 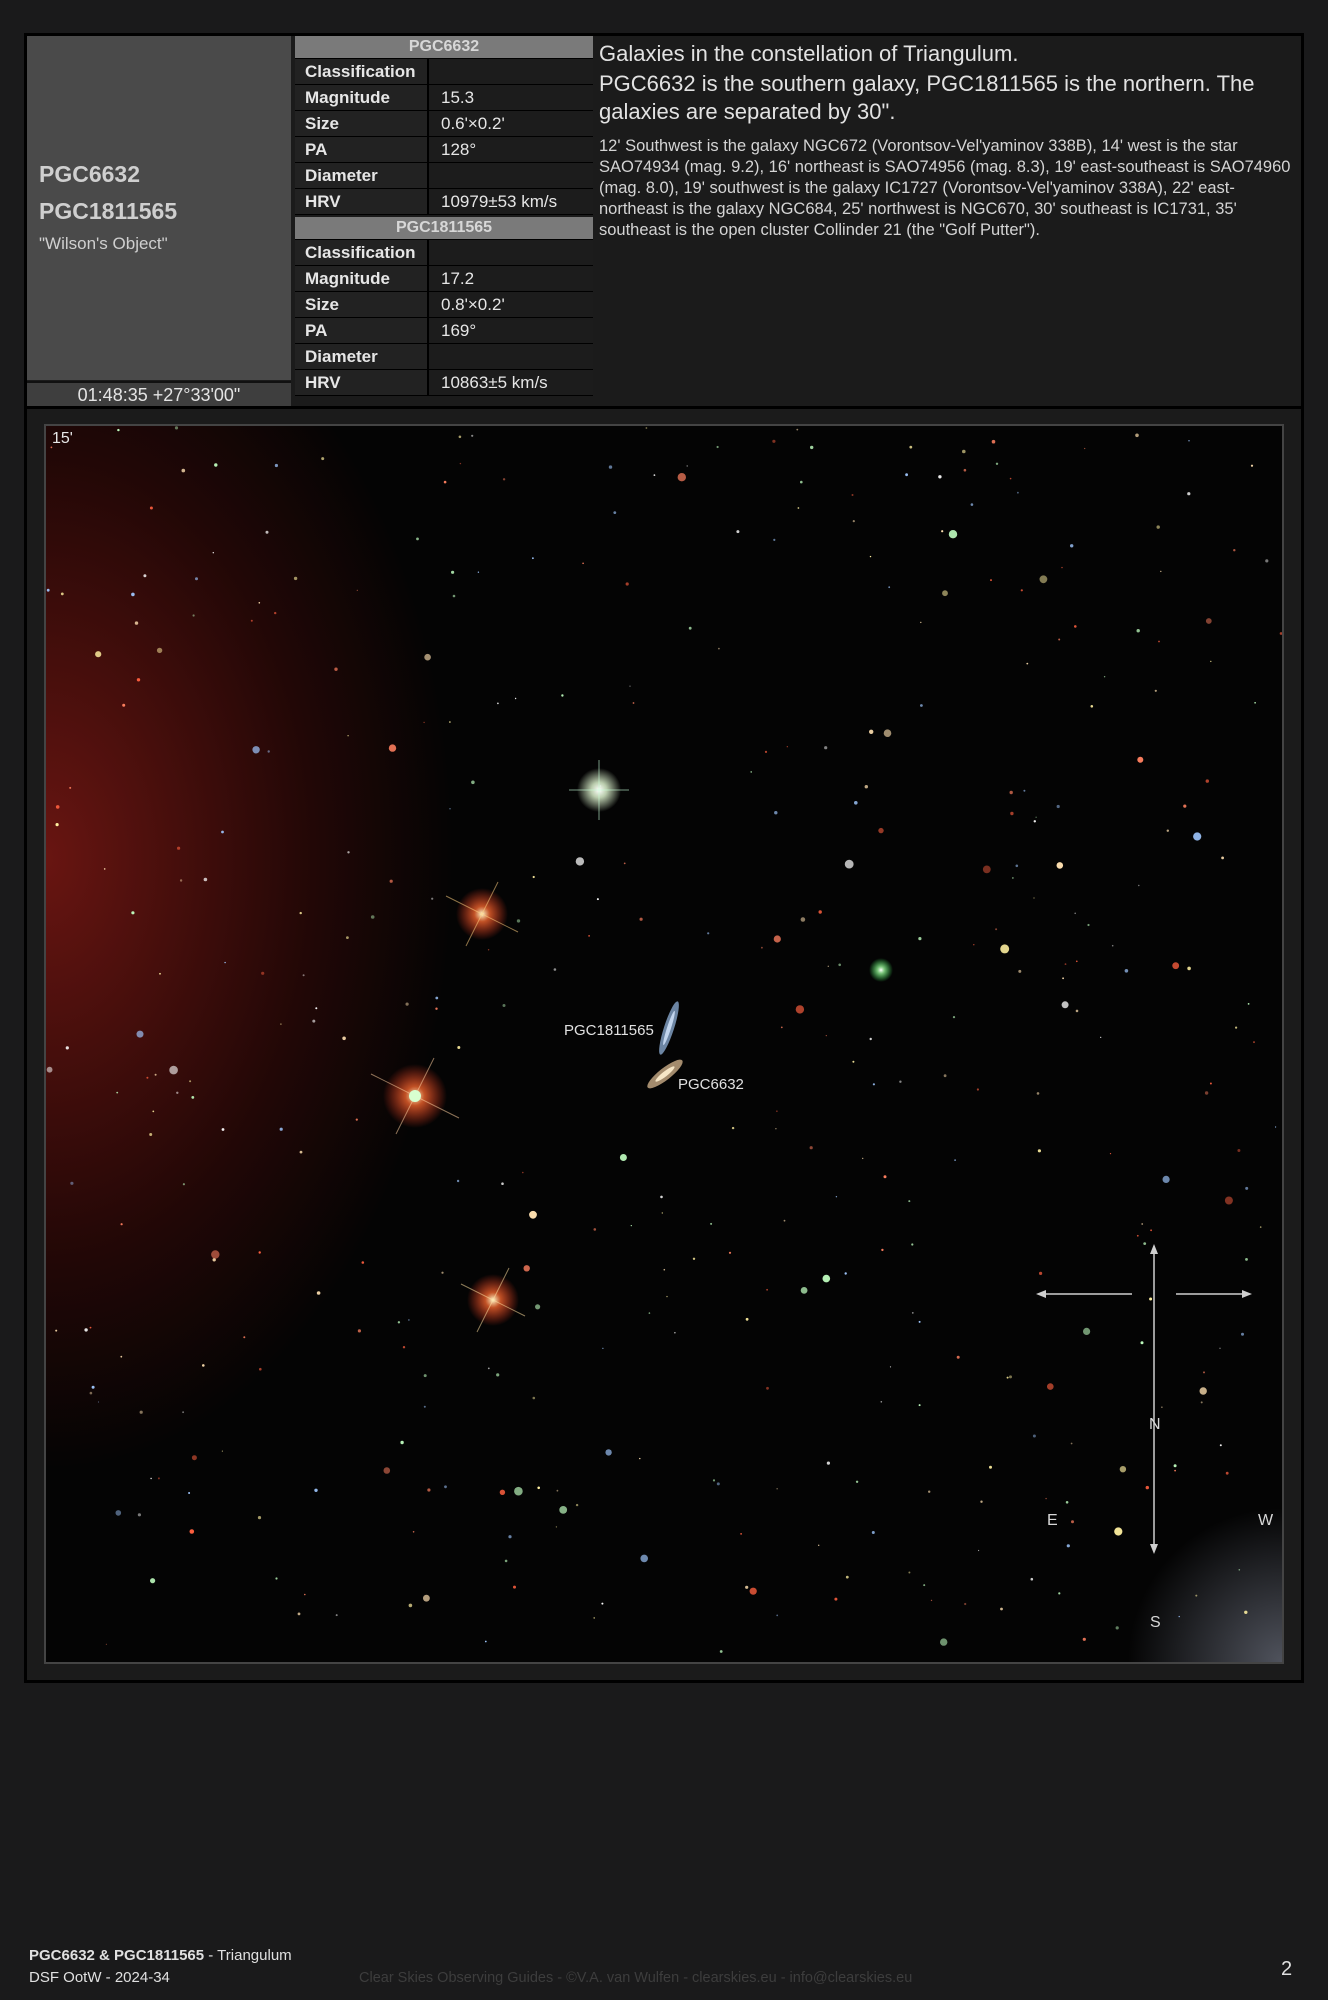 What do you see at coordinates (511, 382) in the screenshot?
I see `row-value: 10863±5 km/s` at bounding box center [511, 382].